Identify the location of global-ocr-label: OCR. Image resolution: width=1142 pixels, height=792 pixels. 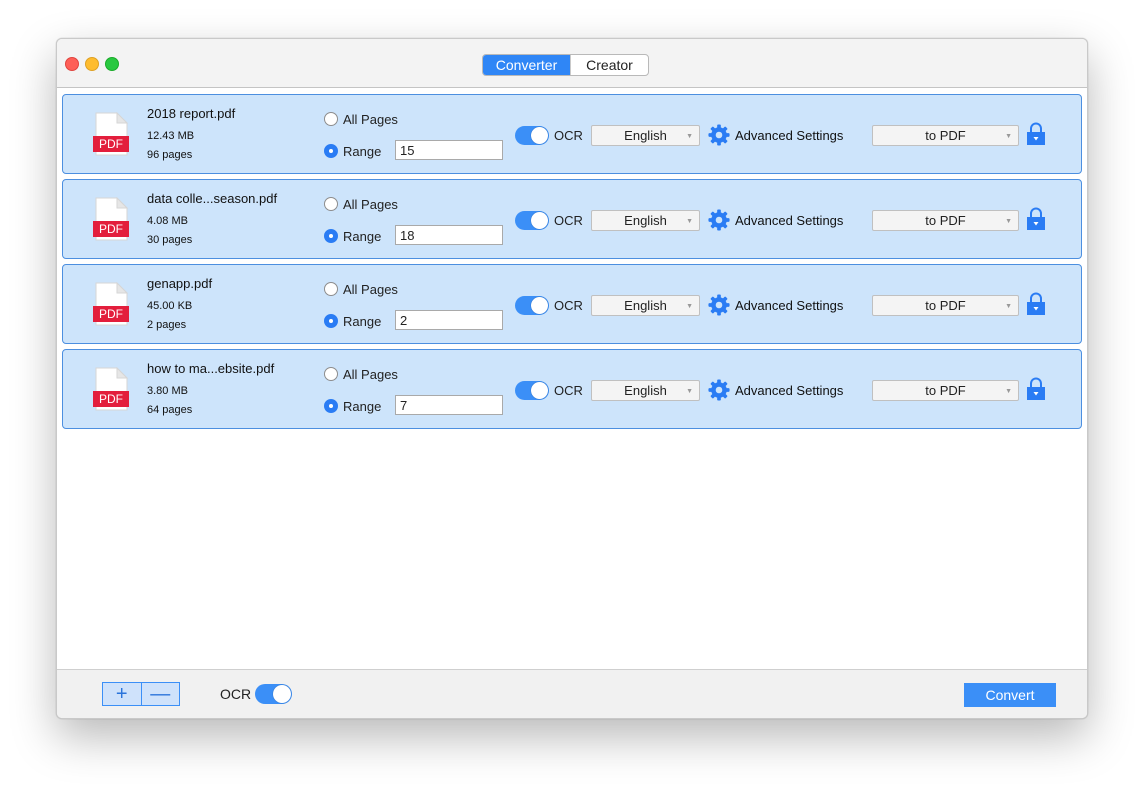
(236, 694).